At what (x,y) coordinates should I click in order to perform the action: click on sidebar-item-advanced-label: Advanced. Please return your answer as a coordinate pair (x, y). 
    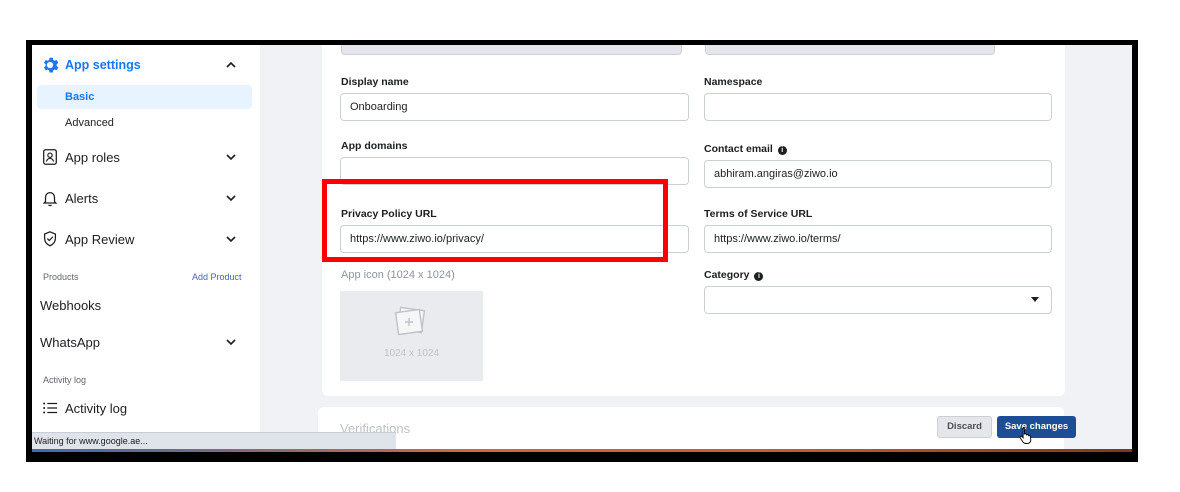
    Looking at the image, I should click on (89, 123).